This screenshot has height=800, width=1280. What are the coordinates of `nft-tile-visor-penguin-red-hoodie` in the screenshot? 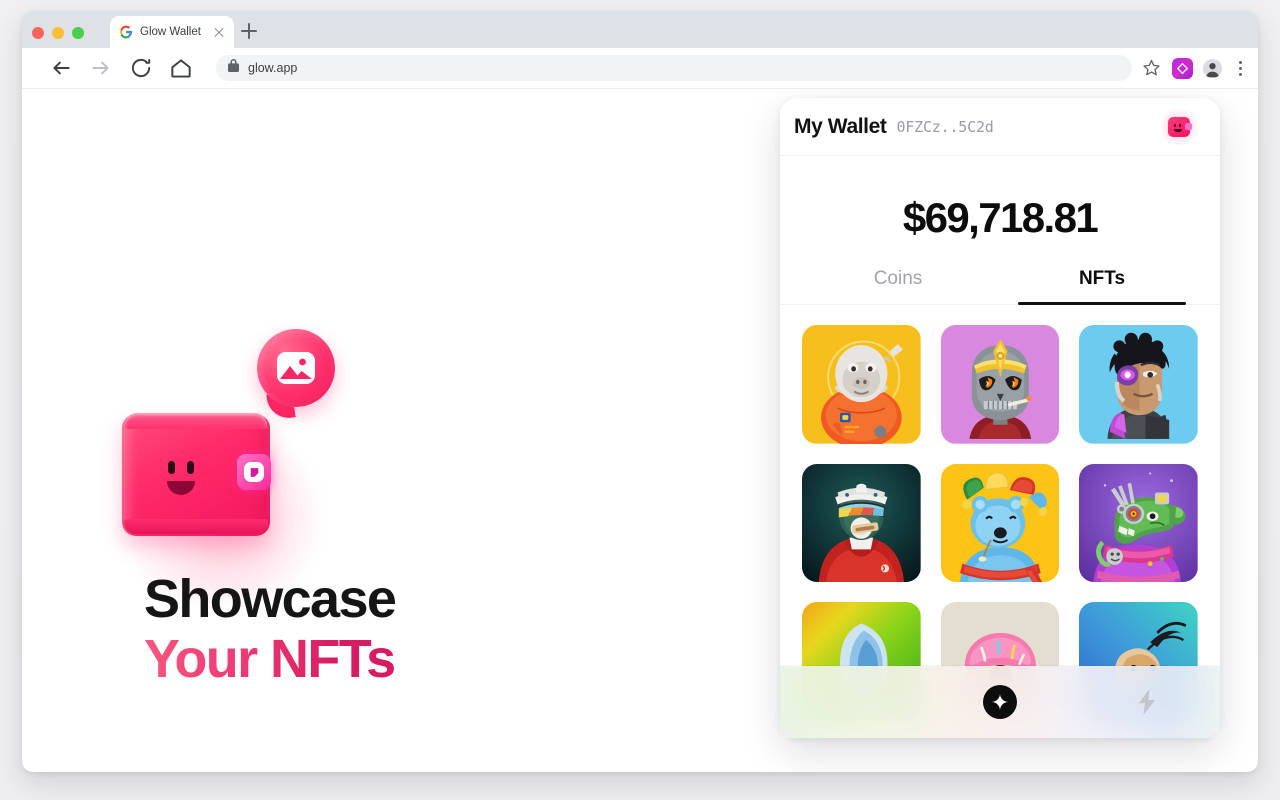 It's located at (861, 523).